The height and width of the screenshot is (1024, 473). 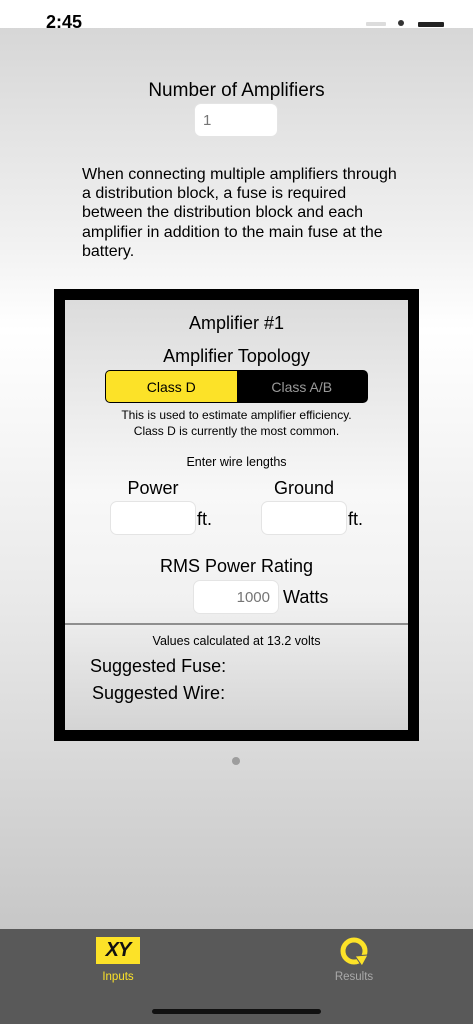 What do you see at coordinates (304, 488) in the screenshot?
I see `ground-wire-label: Ground` at bounding box center [304, 488].